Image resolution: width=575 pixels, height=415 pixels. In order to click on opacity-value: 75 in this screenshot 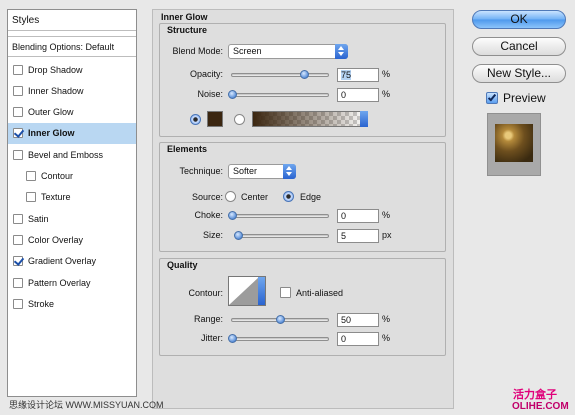, I will do `click(346, 75)`.